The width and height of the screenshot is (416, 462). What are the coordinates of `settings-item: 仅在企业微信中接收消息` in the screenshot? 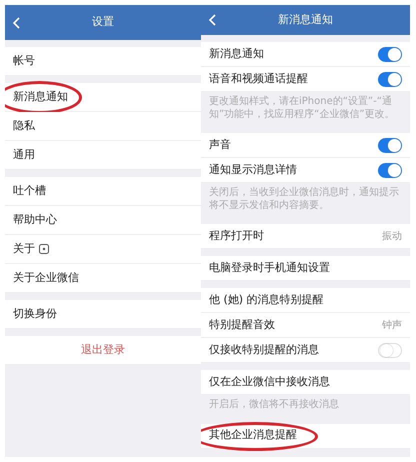 It's located at (305, 382).